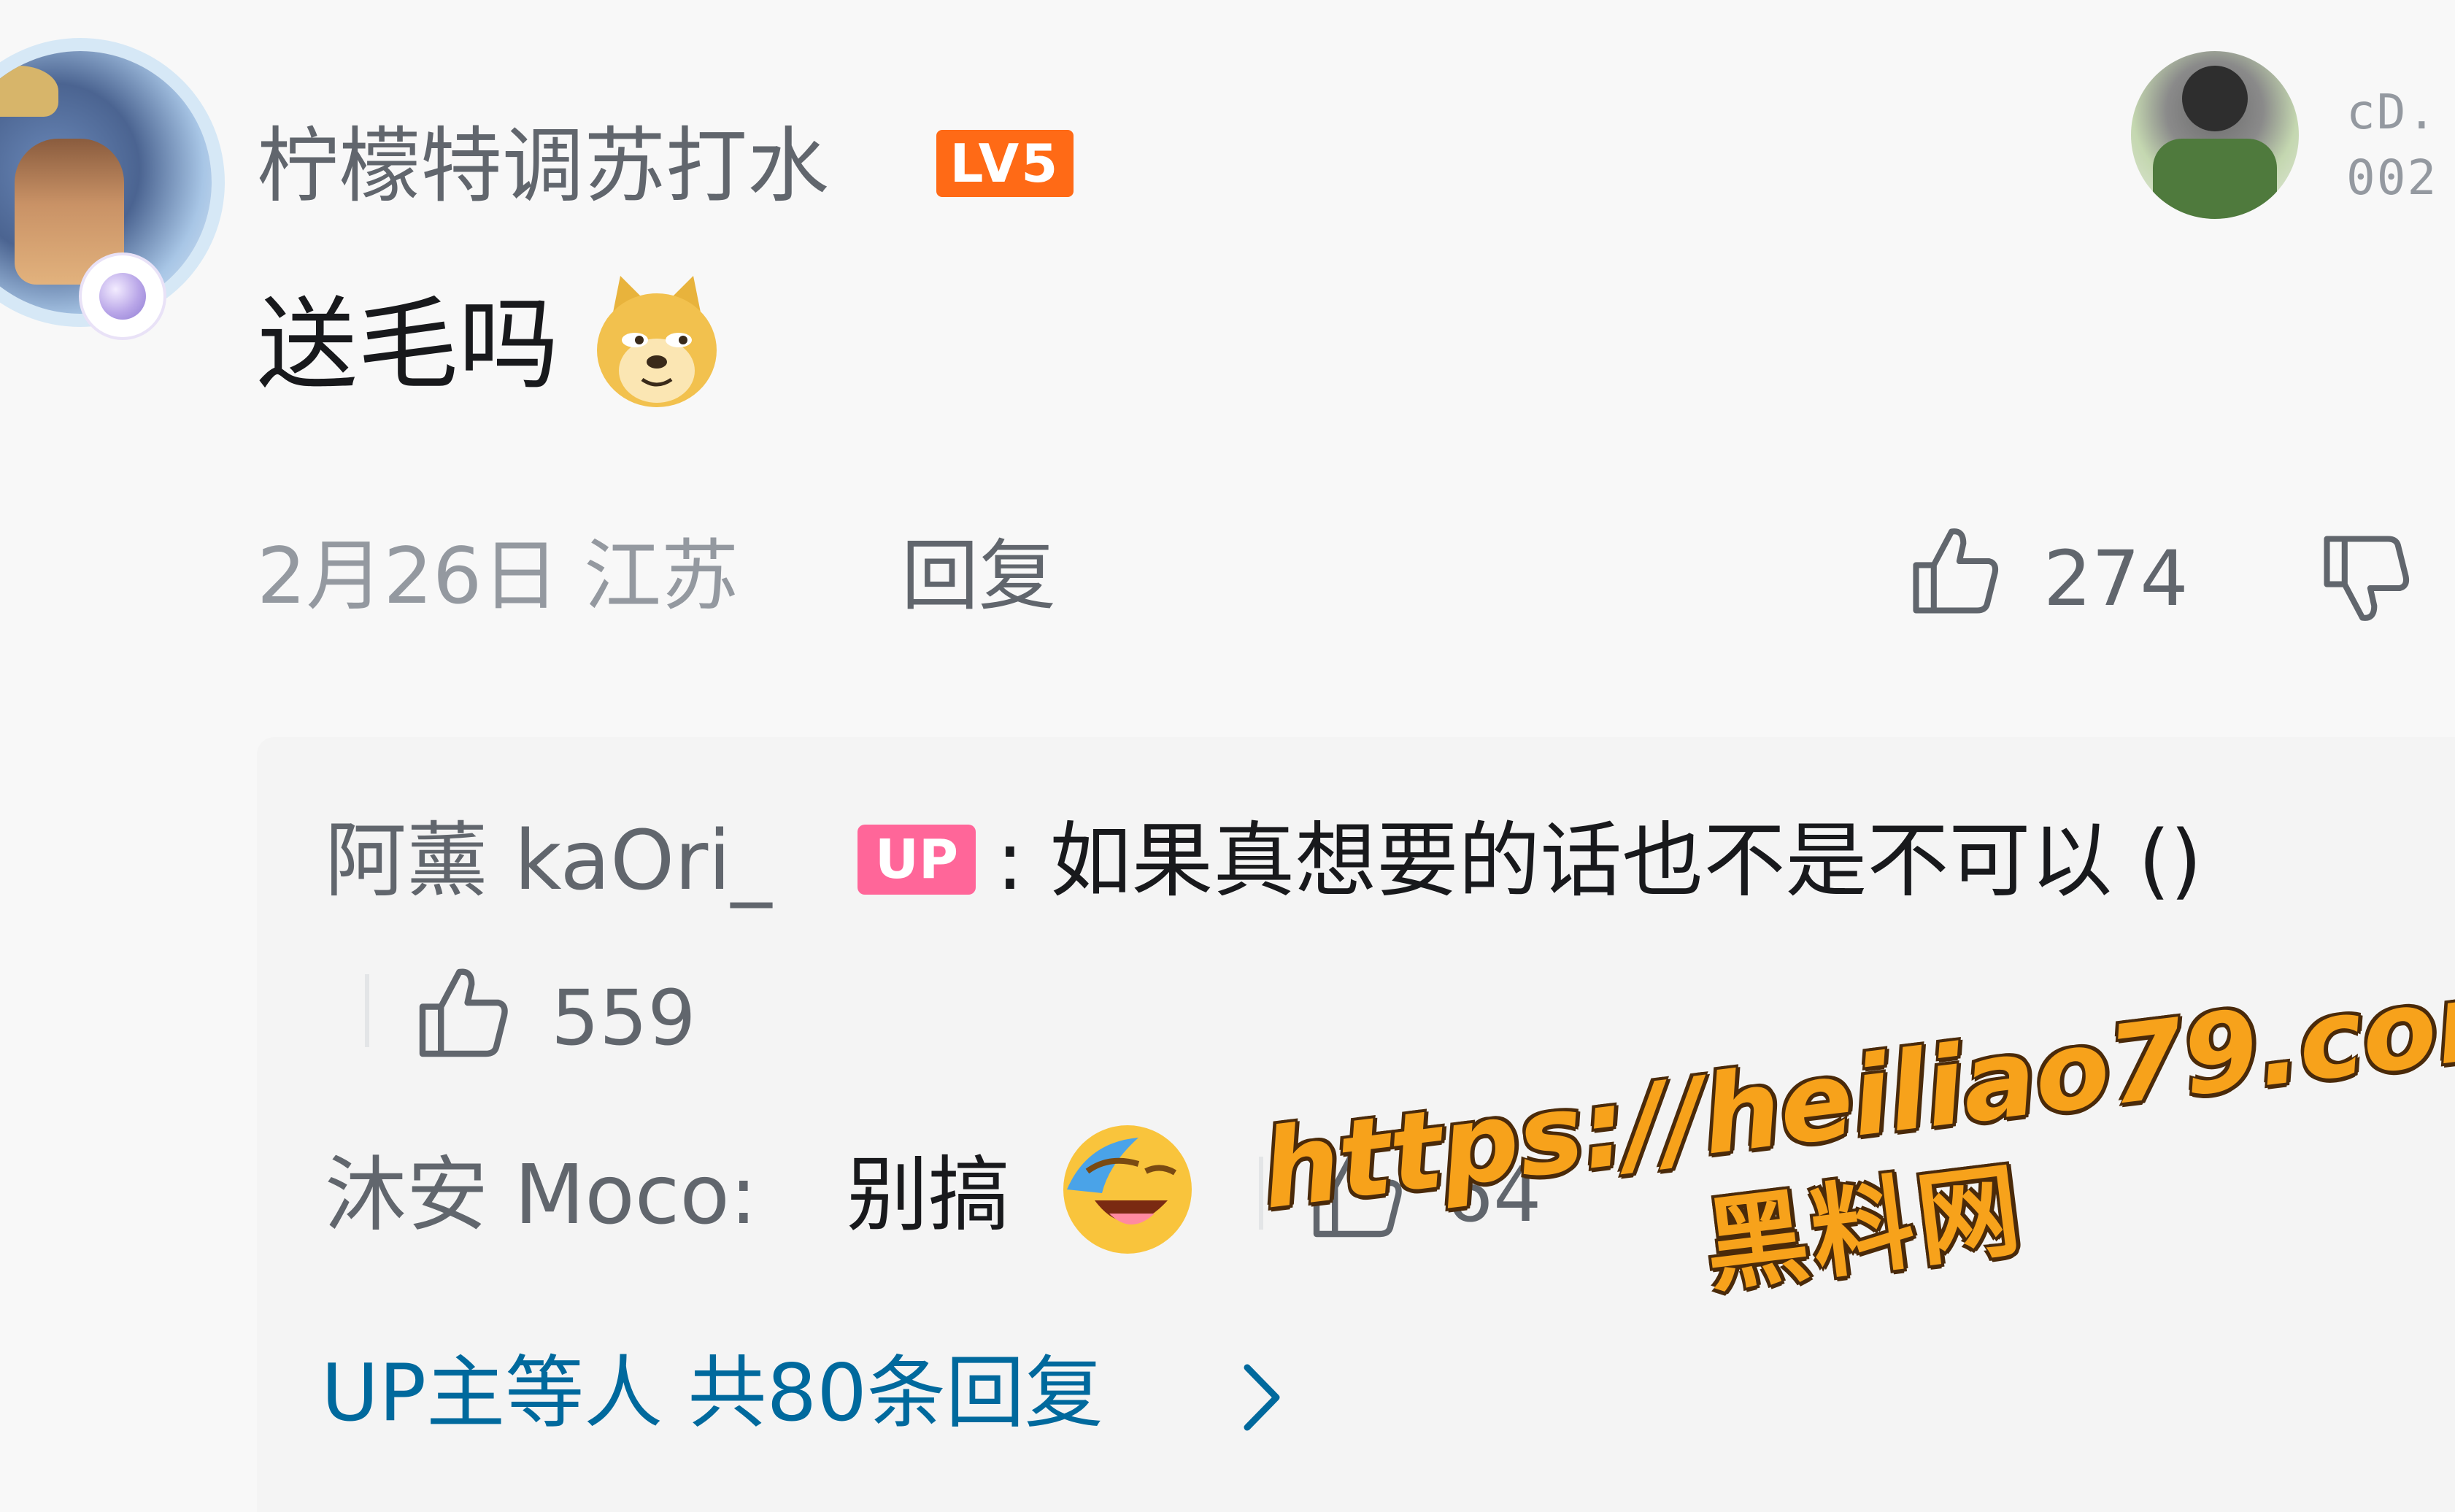  Describe the element at coordinates (498, 576) in the screenshot. I see `comment-date-location: 2月26日 江苏` at that location.